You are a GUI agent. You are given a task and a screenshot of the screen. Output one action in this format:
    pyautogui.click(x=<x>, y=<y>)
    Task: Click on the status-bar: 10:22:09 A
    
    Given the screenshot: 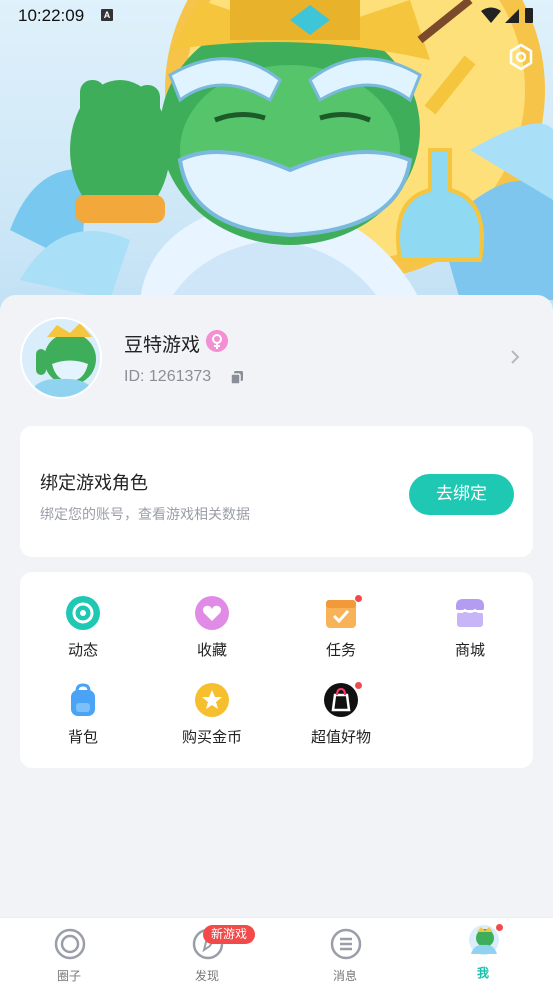 What is the action you would take?
    pyautogui.click(x=276, y=16)
    